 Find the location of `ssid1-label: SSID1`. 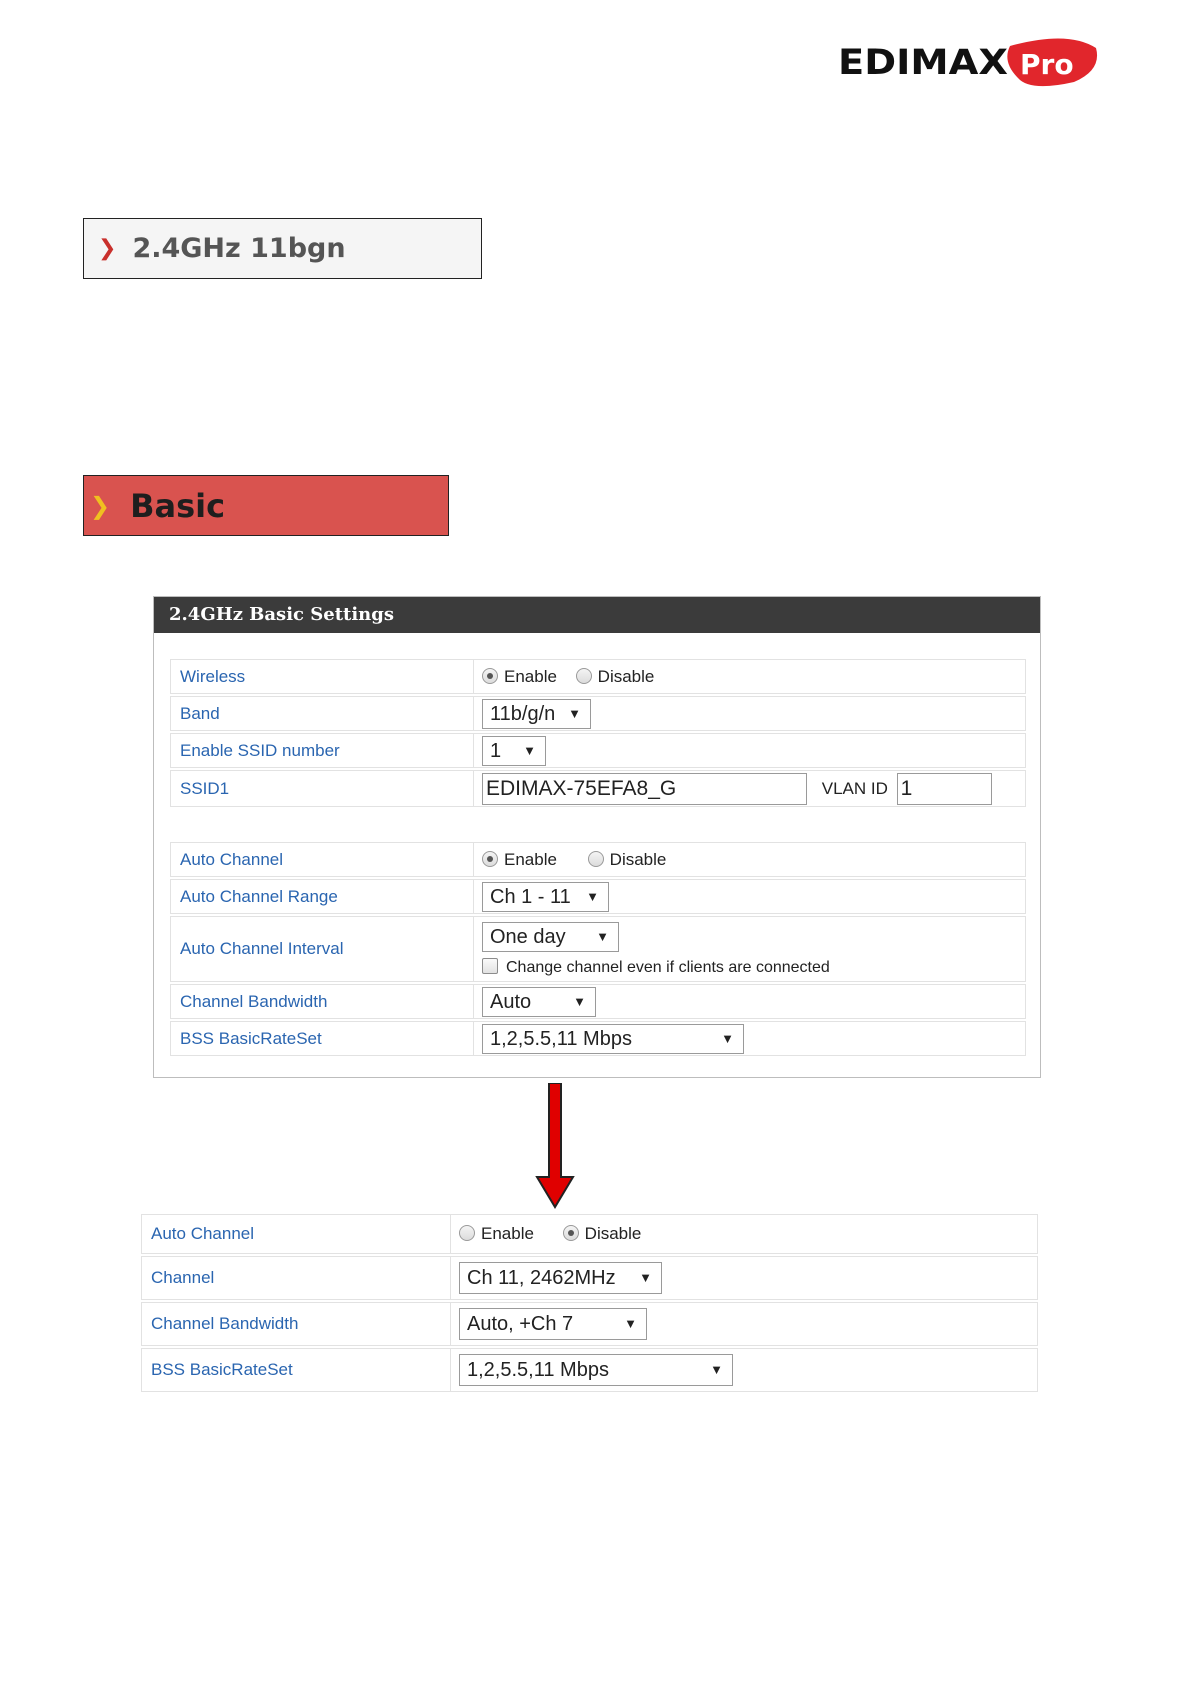

ssid1-label: SSID1 is located at coordinates (322, 788).